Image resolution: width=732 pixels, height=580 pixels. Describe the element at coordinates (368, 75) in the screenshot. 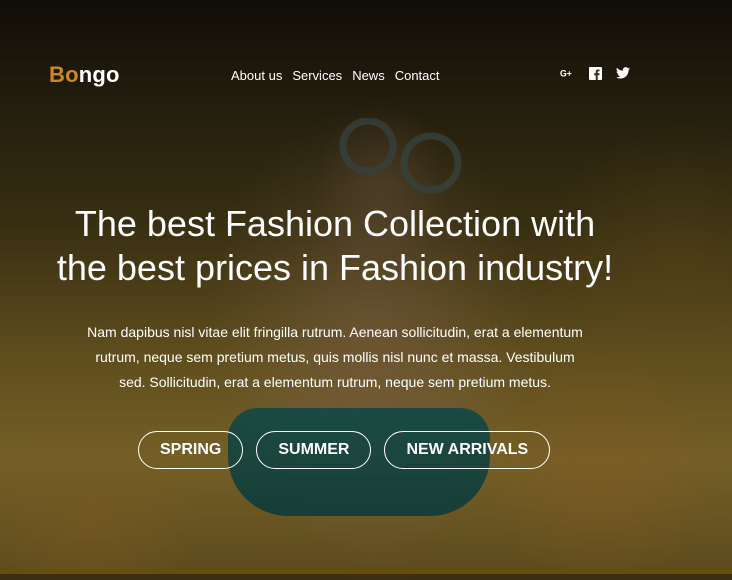

I see `nav-link-news: News` at that location.